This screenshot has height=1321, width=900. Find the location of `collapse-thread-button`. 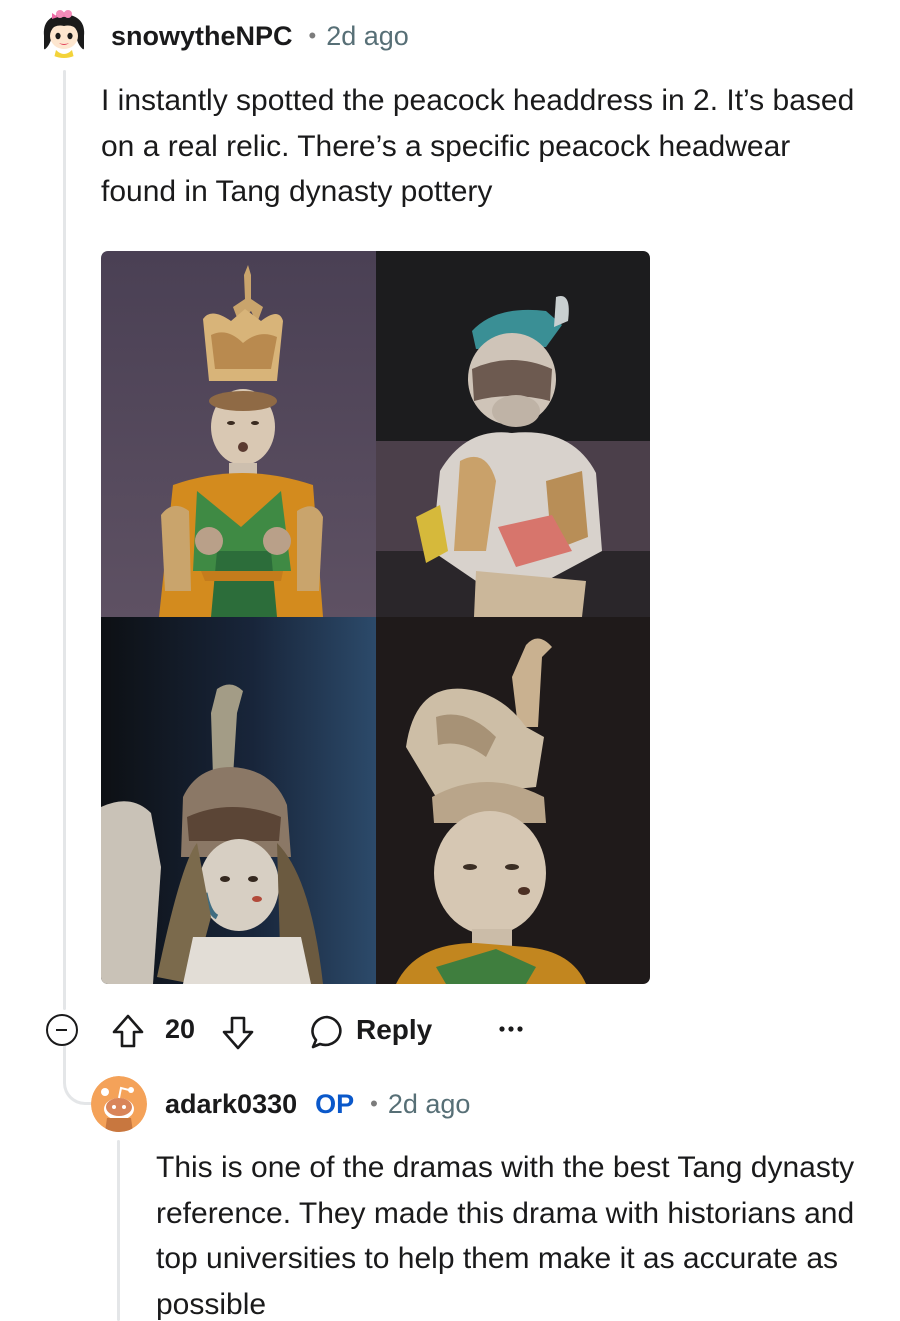

collapse-thread-button is located at coordinates (62, 1030).